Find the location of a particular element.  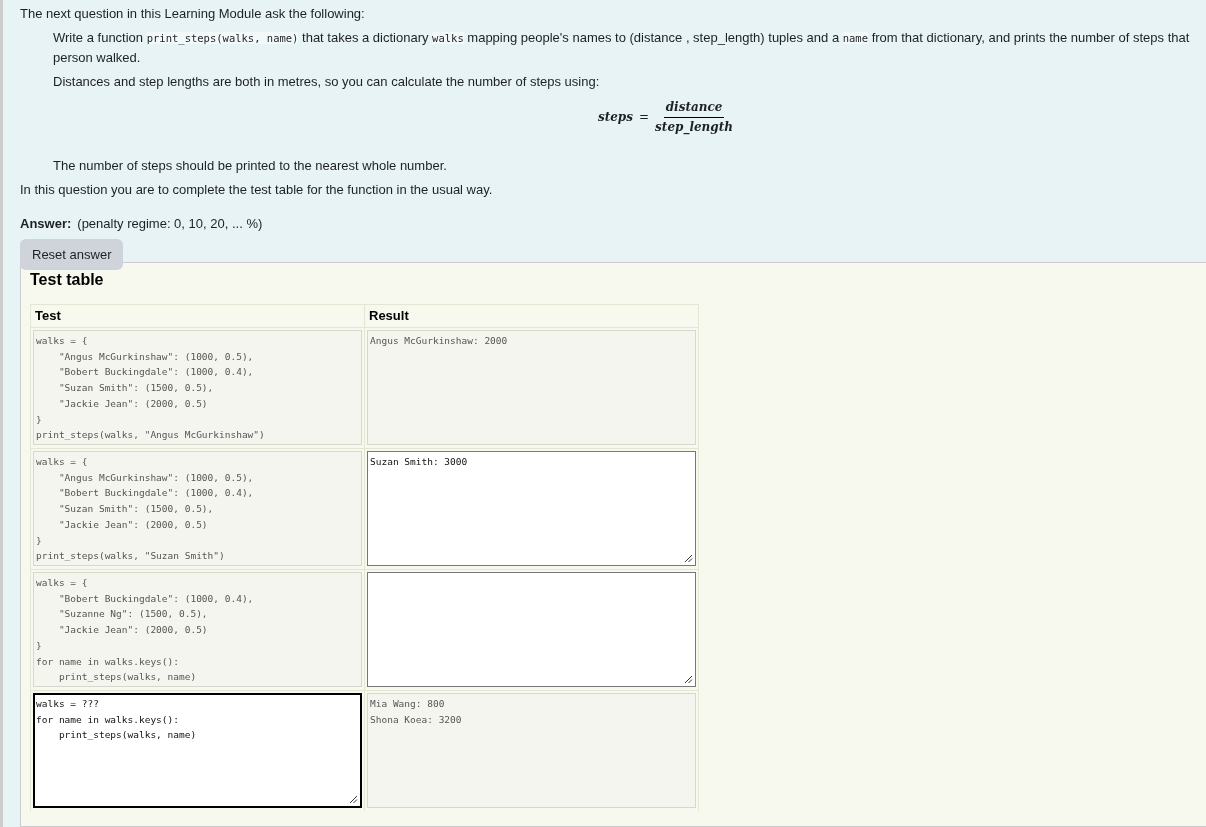

reset-answer-button: Reset answer is located at coordinates (72, 254).